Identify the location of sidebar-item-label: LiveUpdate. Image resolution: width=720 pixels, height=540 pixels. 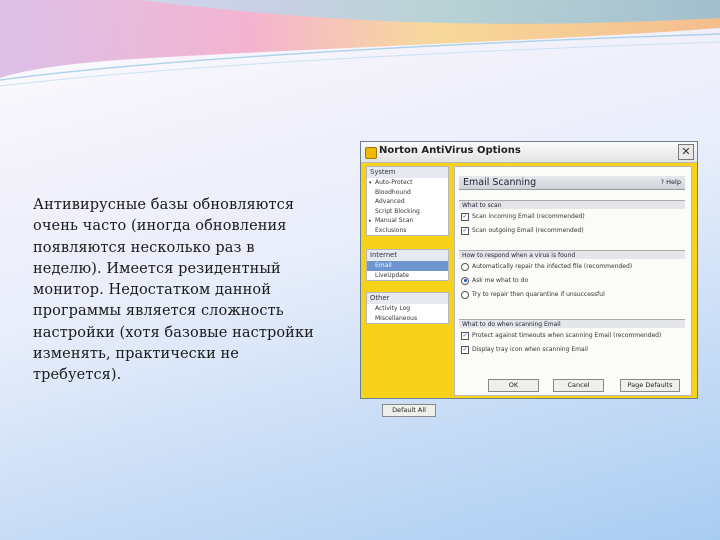
(392, 275).